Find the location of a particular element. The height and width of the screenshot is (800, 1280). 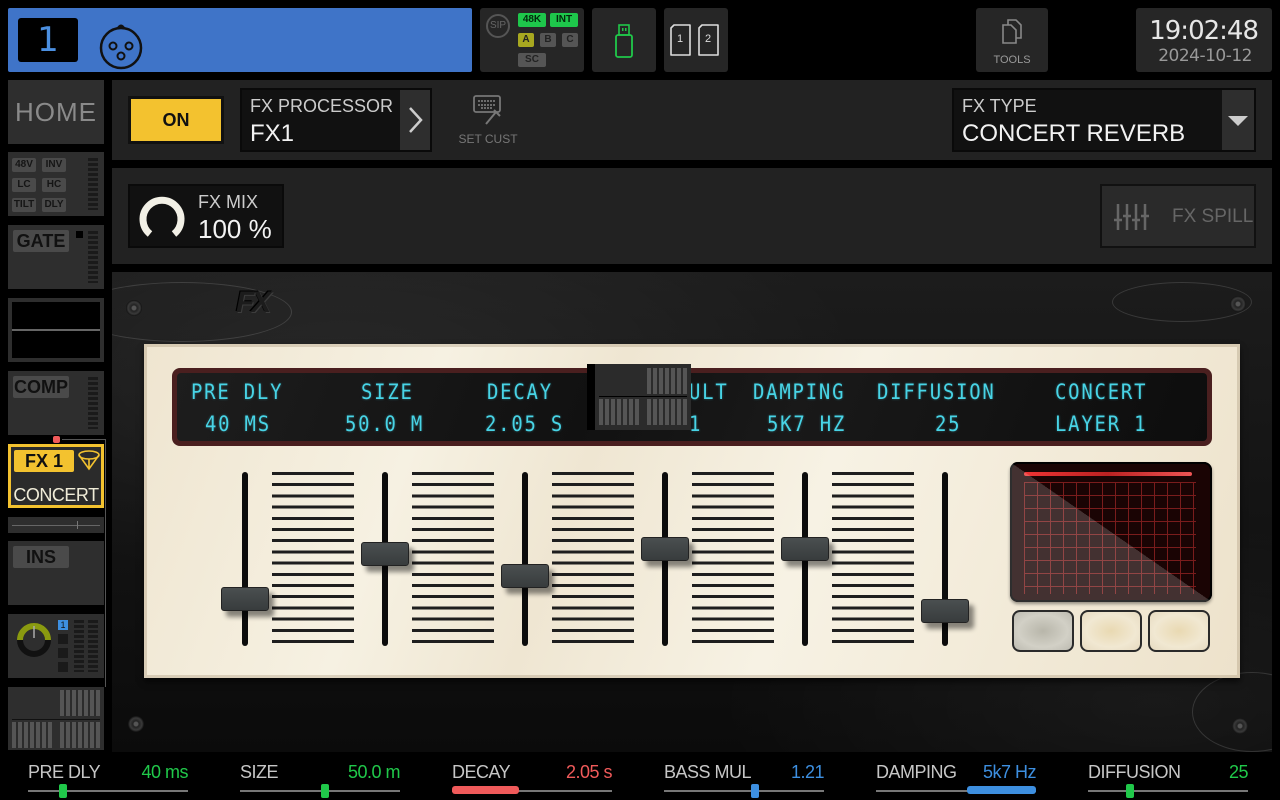

fader-knob-damping is located at coordinates (805, 548).